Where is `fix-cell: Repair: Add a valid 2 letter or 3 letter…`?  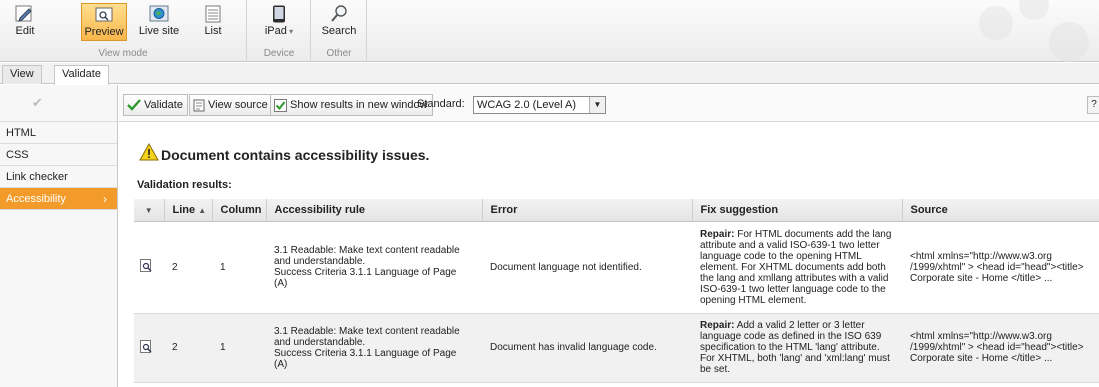
fix-cell: Repair: Add a valid 2 letter or 3 letter… is located at coordinates (797, 348).